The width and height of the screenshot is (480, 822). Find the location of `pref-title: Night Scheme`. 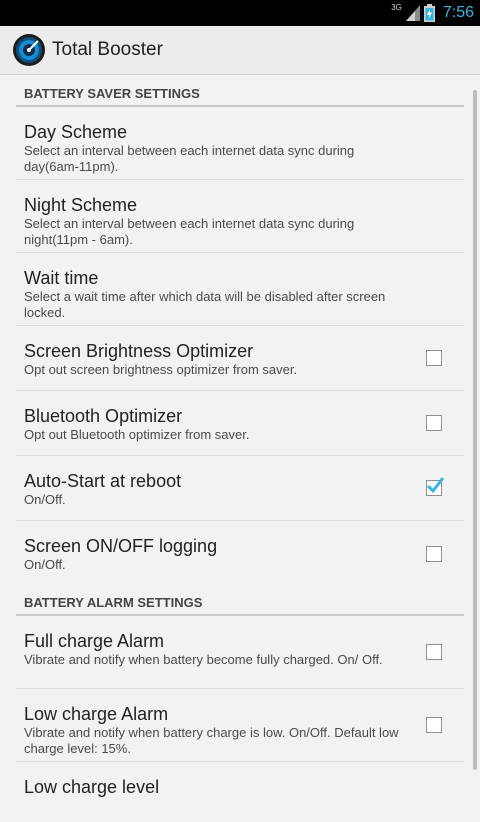

pref-title: Night Scheme is located at coordinates (81, 205).